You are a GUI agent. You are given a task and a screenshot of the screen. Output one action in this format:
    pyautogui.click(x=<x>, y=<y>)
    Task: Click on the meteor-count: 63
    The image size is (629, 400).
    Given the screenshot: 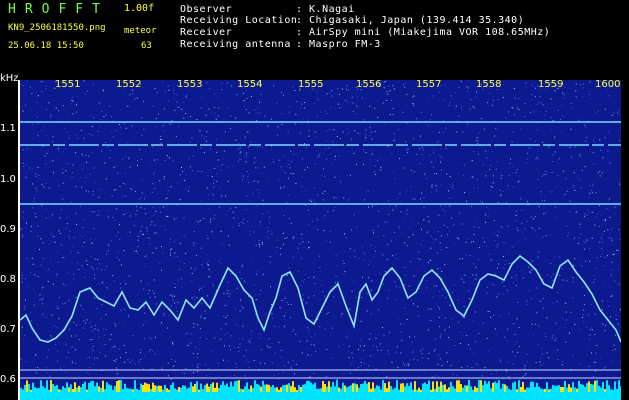 What is the action you would take?
    pyautogui.click(x=146, y=46)
    